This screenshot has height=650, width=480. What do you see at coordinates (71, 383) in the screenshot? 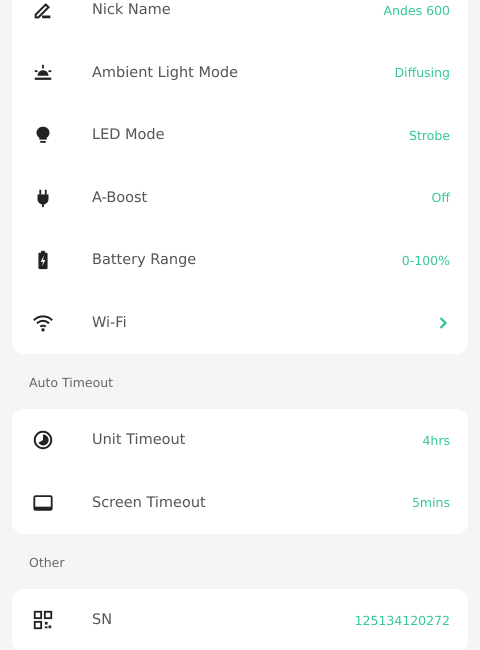
I see `section-title: Auto Timeout` at bounding box center [71, 383].